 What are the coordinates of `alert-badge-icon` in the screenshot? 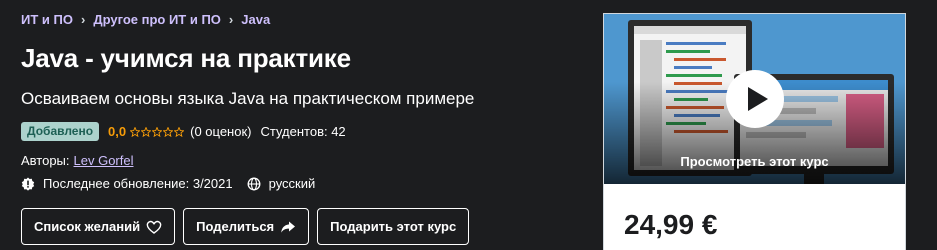 It's located at (28, 184).